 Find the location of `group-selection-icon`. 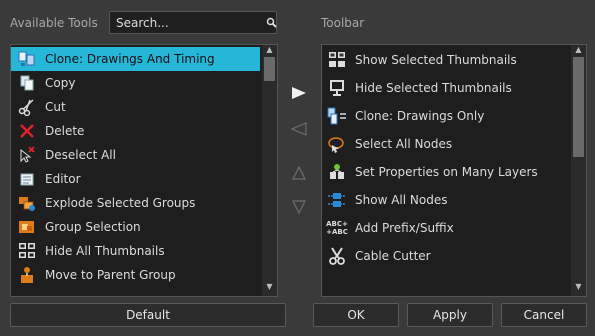

group-selection-icon is located at coordinates (27, 227).